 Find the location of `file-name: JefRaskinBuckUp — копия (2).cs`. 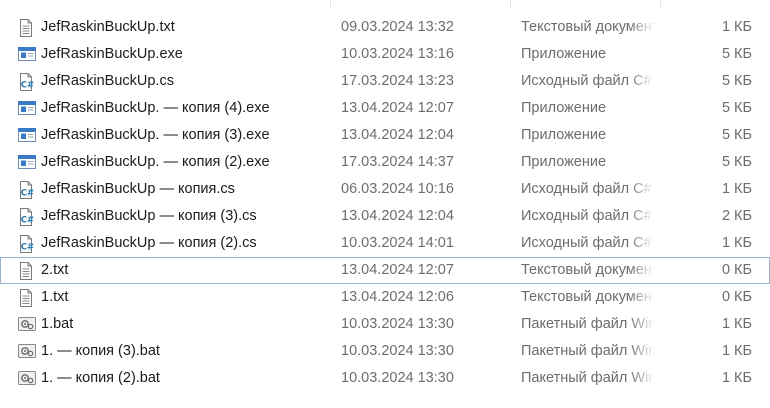

file-name: JefRaskinBuckUp — копия (2).cs is located at coordinates (149, 243).